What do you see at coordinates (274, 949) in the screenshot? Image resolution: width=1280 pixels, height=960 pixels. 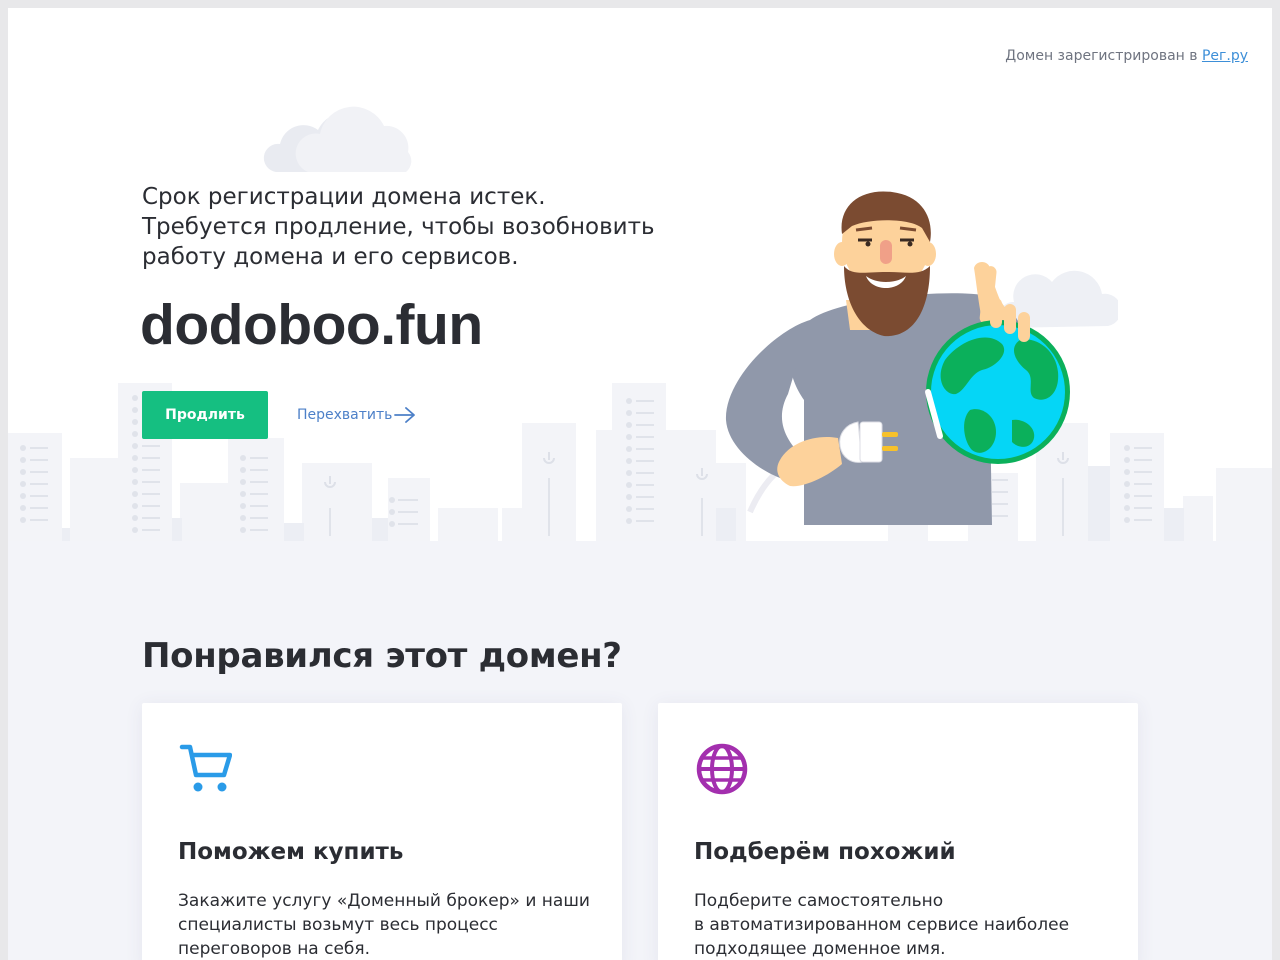 I see `offer-card-text-line: переговоров на себя.` at bounding box center [274, 949].